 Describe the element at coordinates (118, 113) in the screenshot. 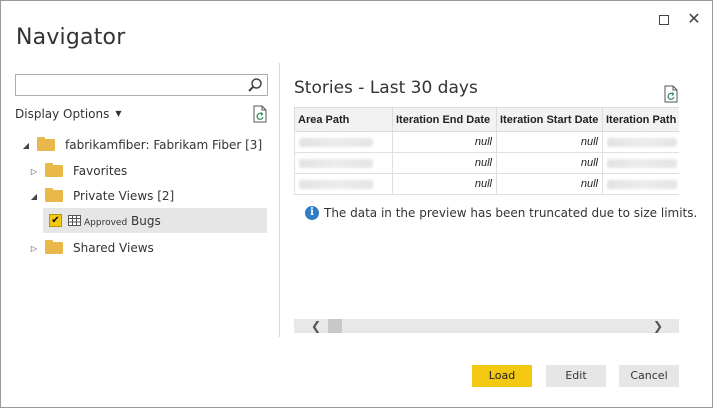

I see `chevron-down-icon: ▼` at that location.